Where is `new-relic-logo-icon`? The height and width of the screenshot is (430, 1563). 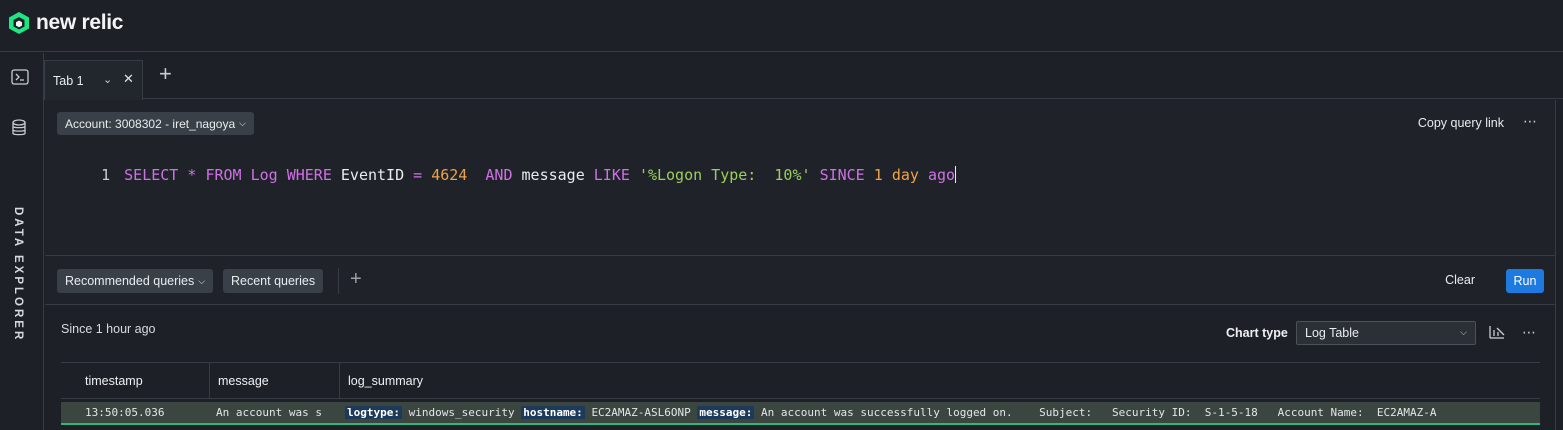 new-relic-logo-icon is located at coordinates (19, 23).